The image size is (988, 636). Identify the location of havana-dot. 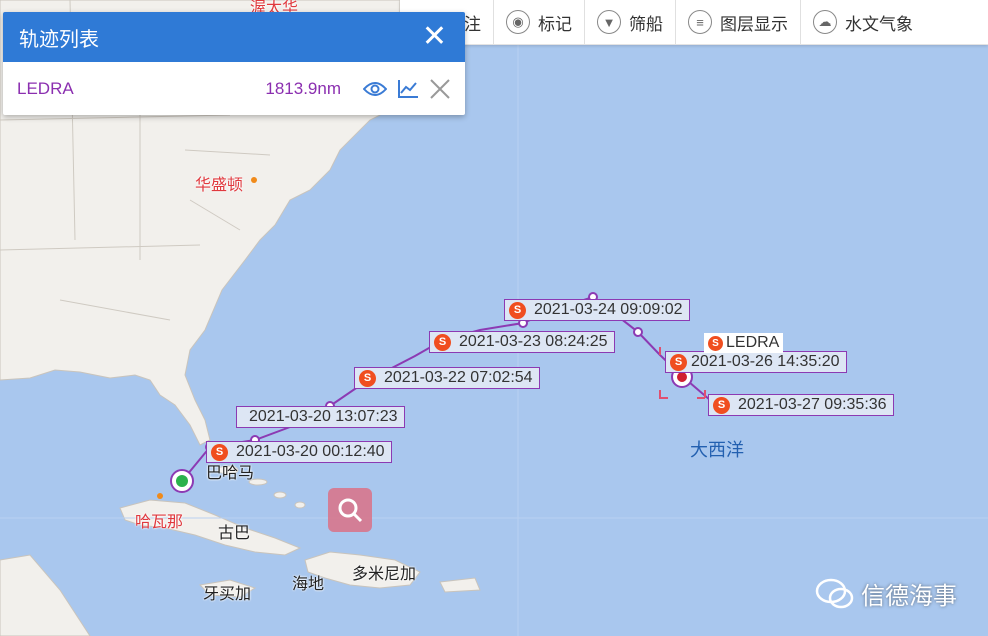
(160, 496).